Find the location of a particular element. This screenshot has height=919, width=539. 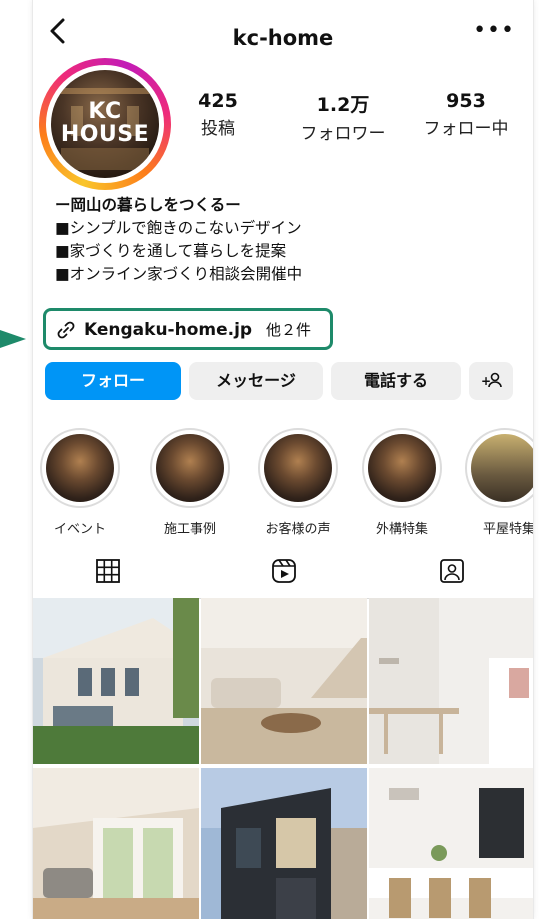

call-button: 電話する is located at coordinates (396, 381).